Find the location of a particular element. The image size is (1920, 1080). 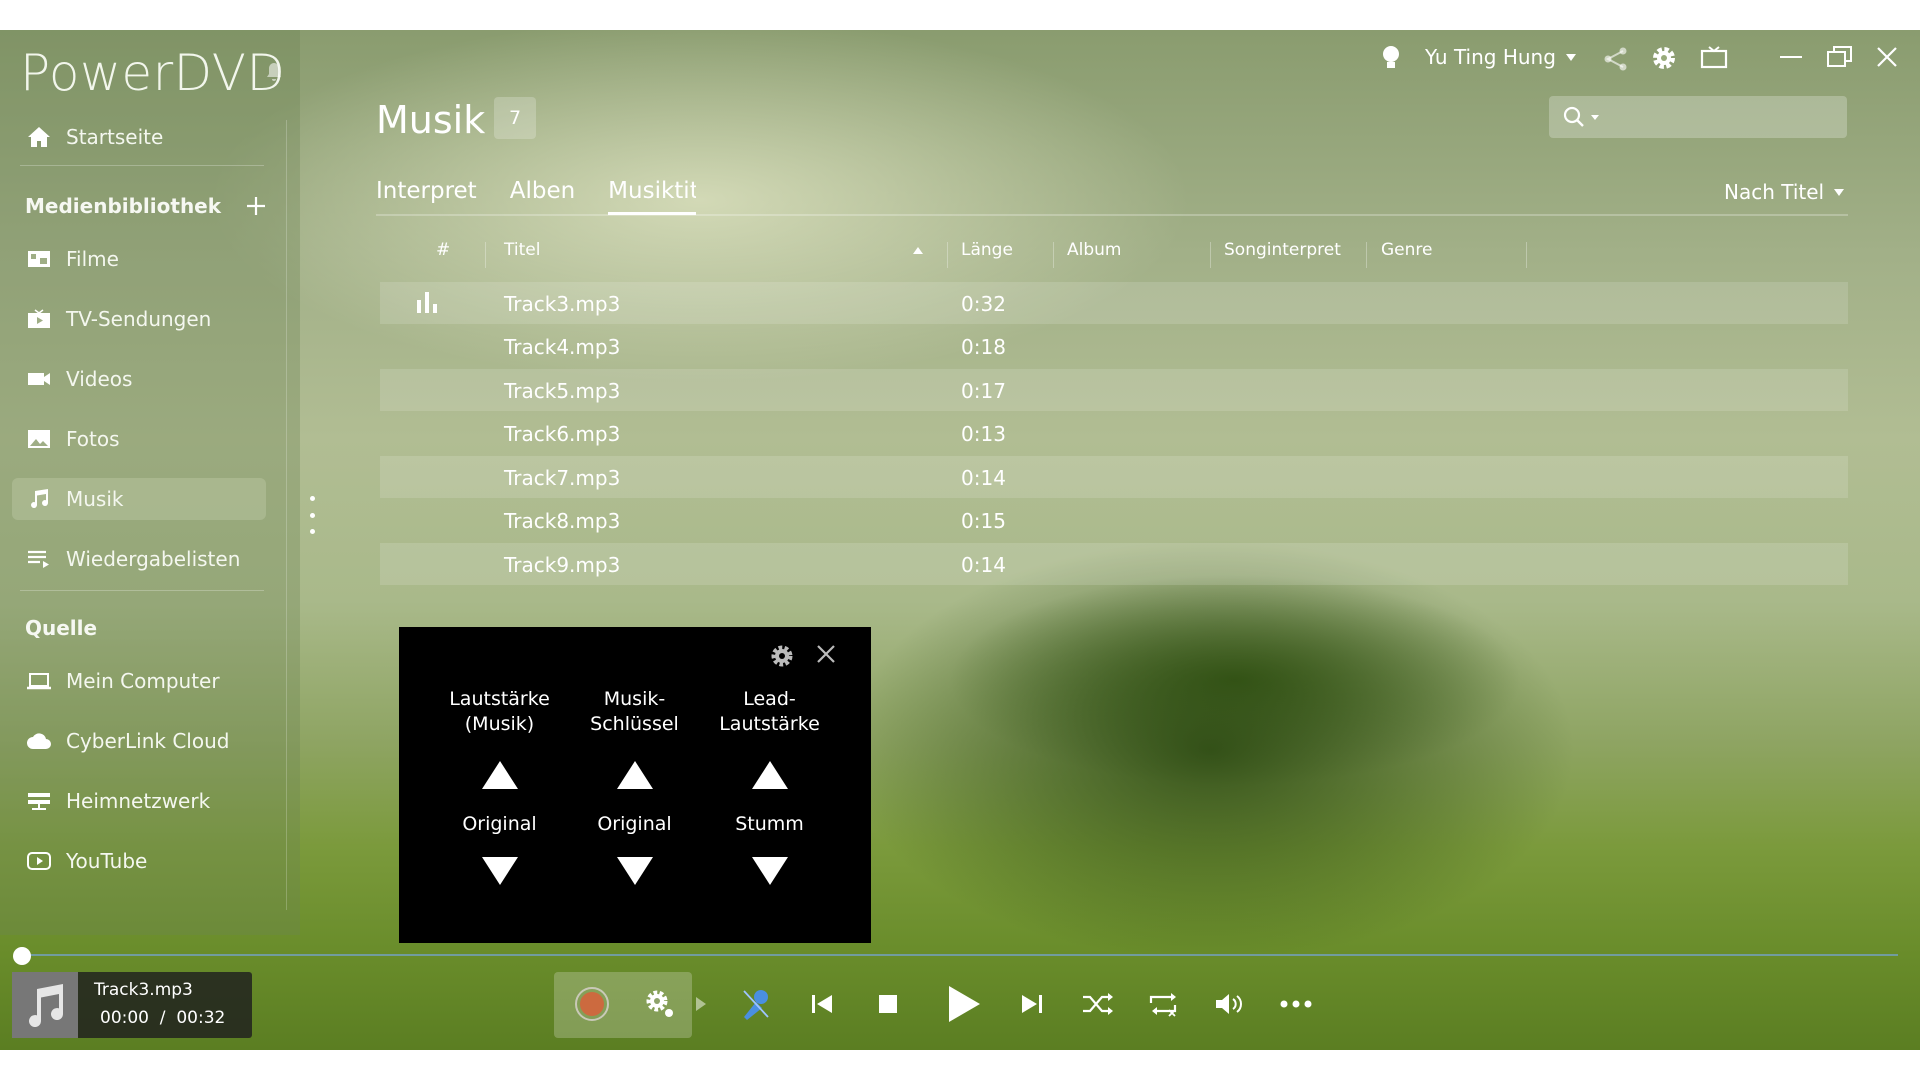

divider is located at coordinates (142, 590).